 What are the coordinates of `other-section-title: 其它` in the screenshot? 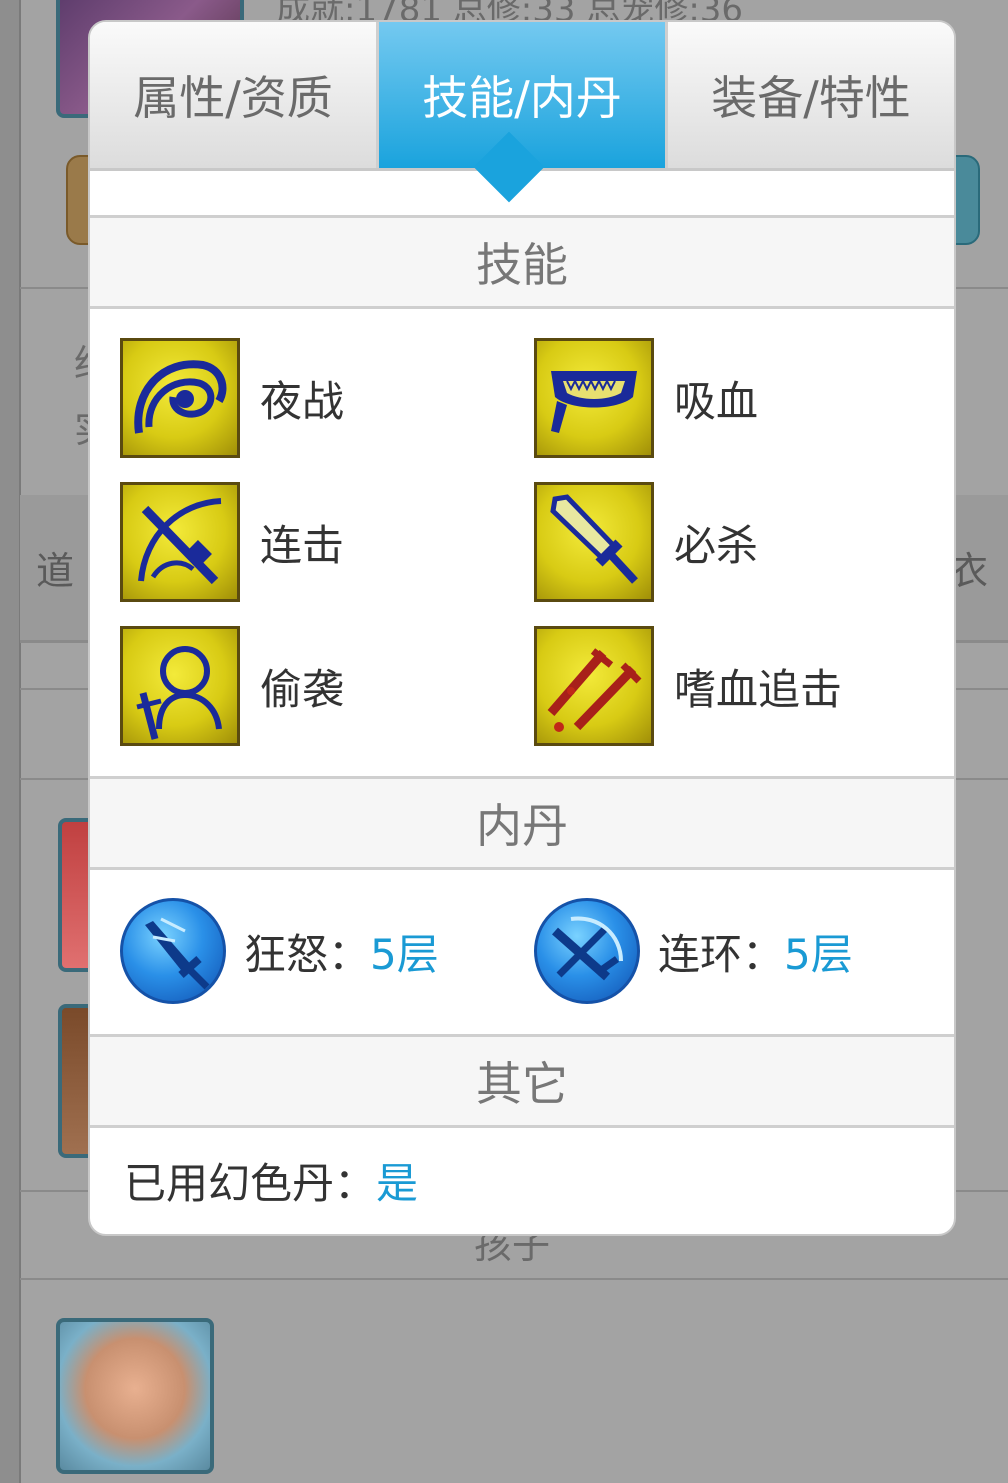 It's located at (522, 1081).